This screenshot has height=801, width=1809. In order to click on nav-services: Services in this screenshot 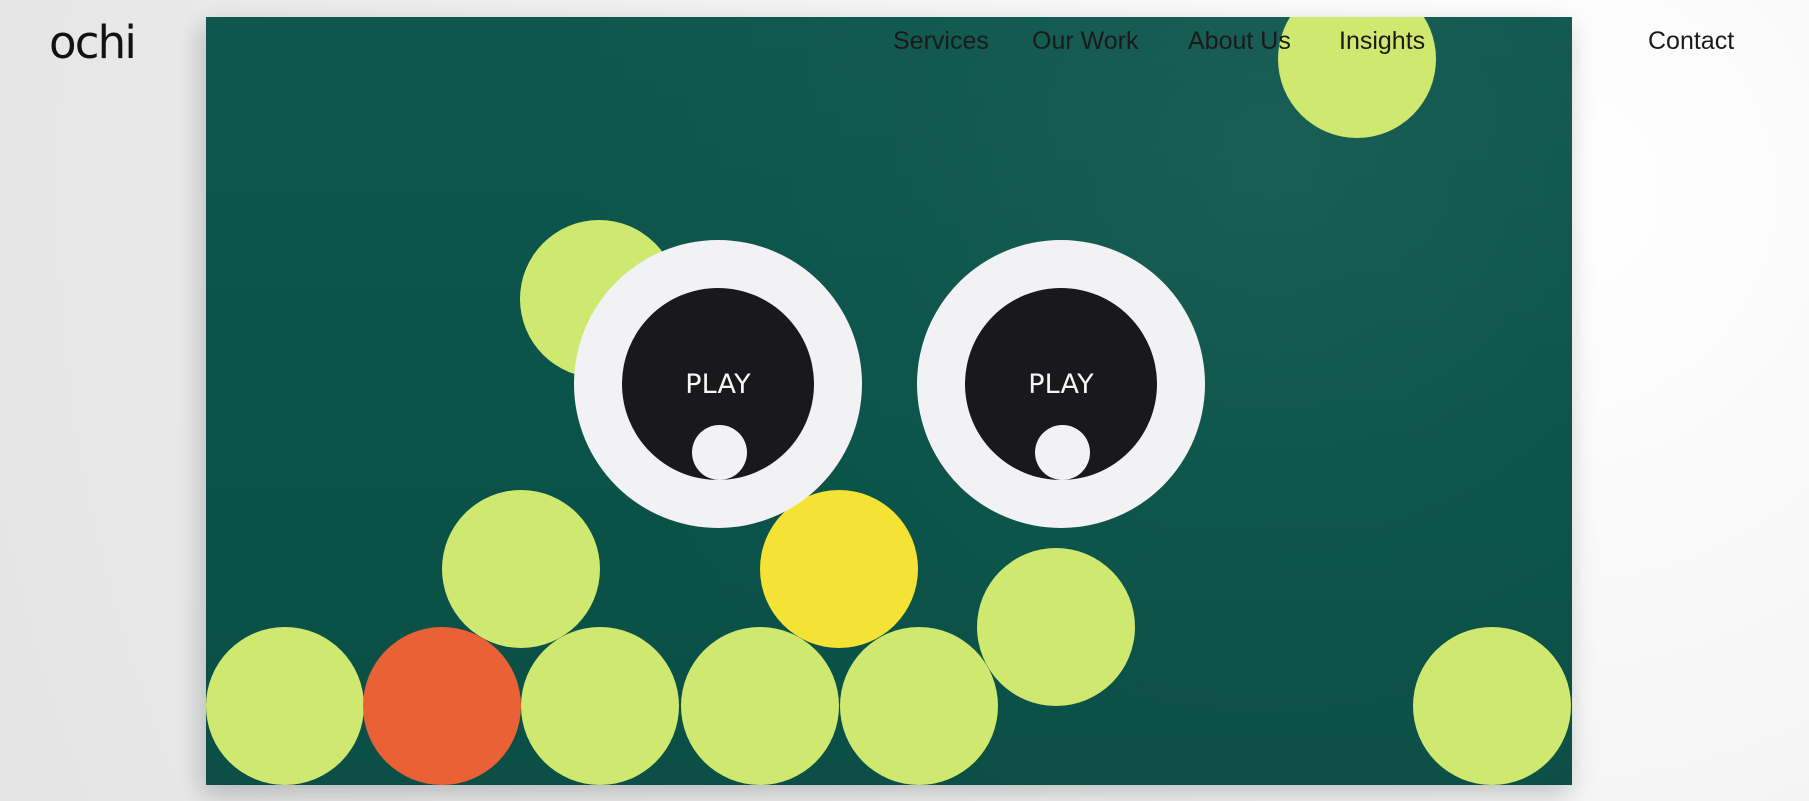, I will do `click(941, 41)`.